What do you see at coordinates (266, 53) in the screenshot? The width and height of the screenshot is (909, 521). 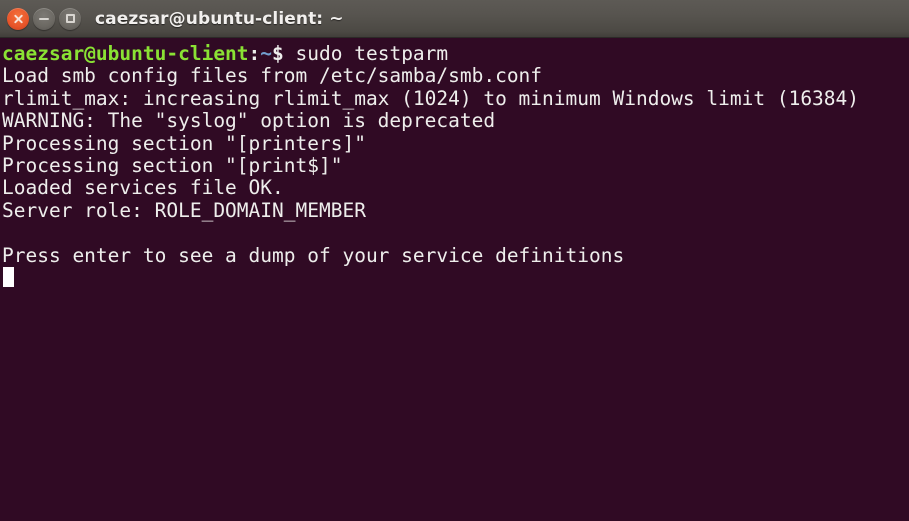 I see `prompt-path: ~` at bounding box center [266, 53].